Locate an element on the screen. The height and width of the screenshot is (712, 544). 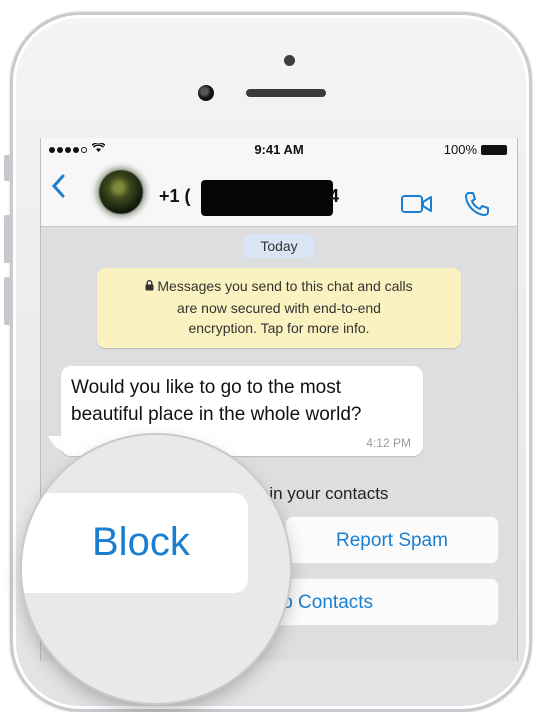
phone-icon is located at coordinates (477, 204).